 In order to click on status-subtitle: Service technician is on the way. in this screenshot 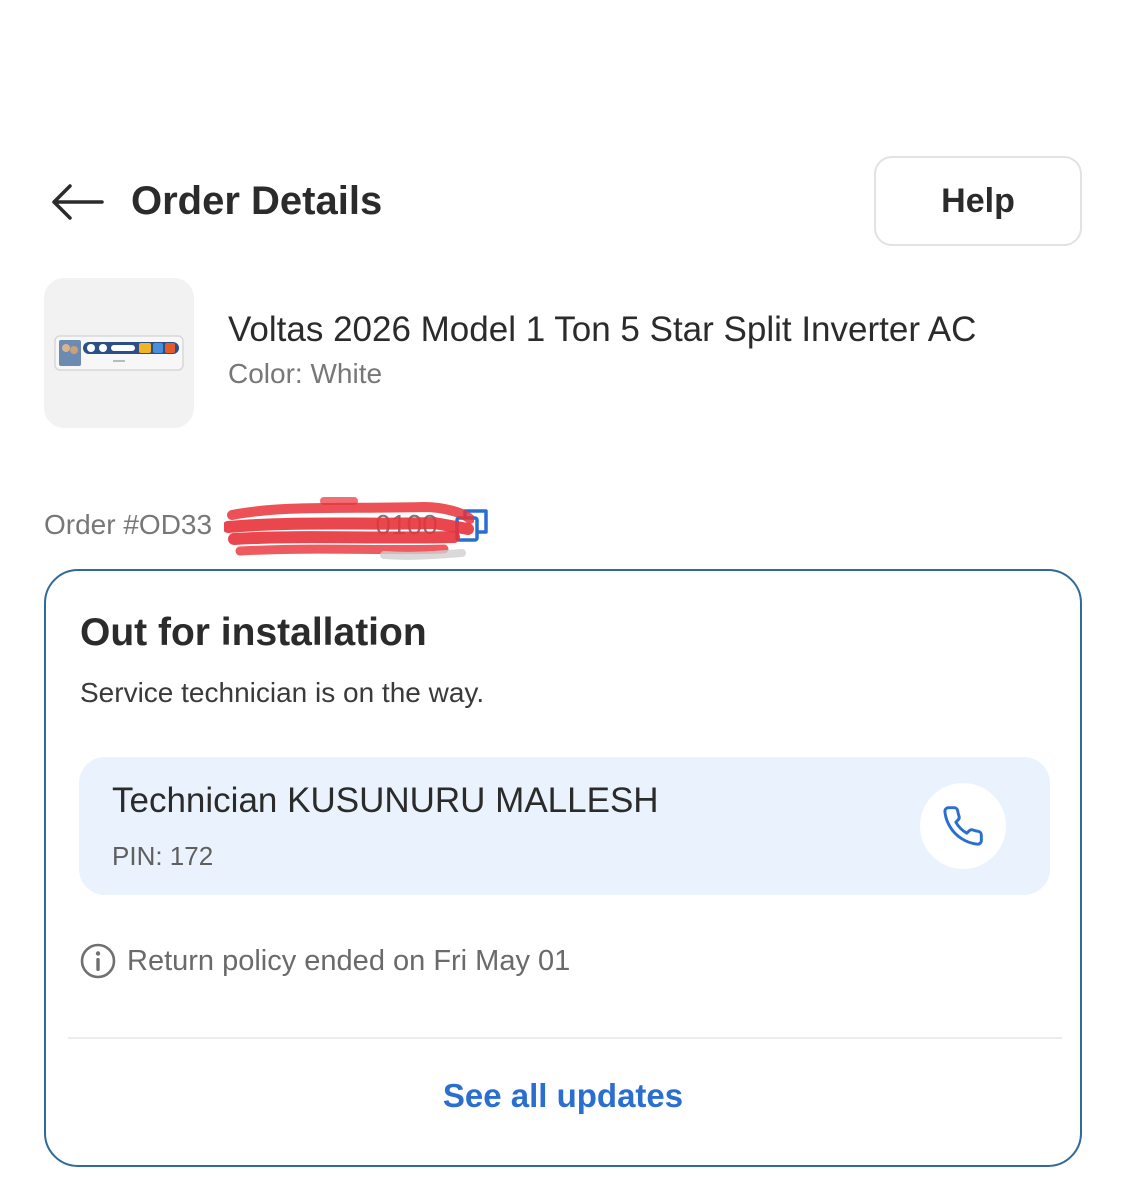, I will do `click(282, 692)`.